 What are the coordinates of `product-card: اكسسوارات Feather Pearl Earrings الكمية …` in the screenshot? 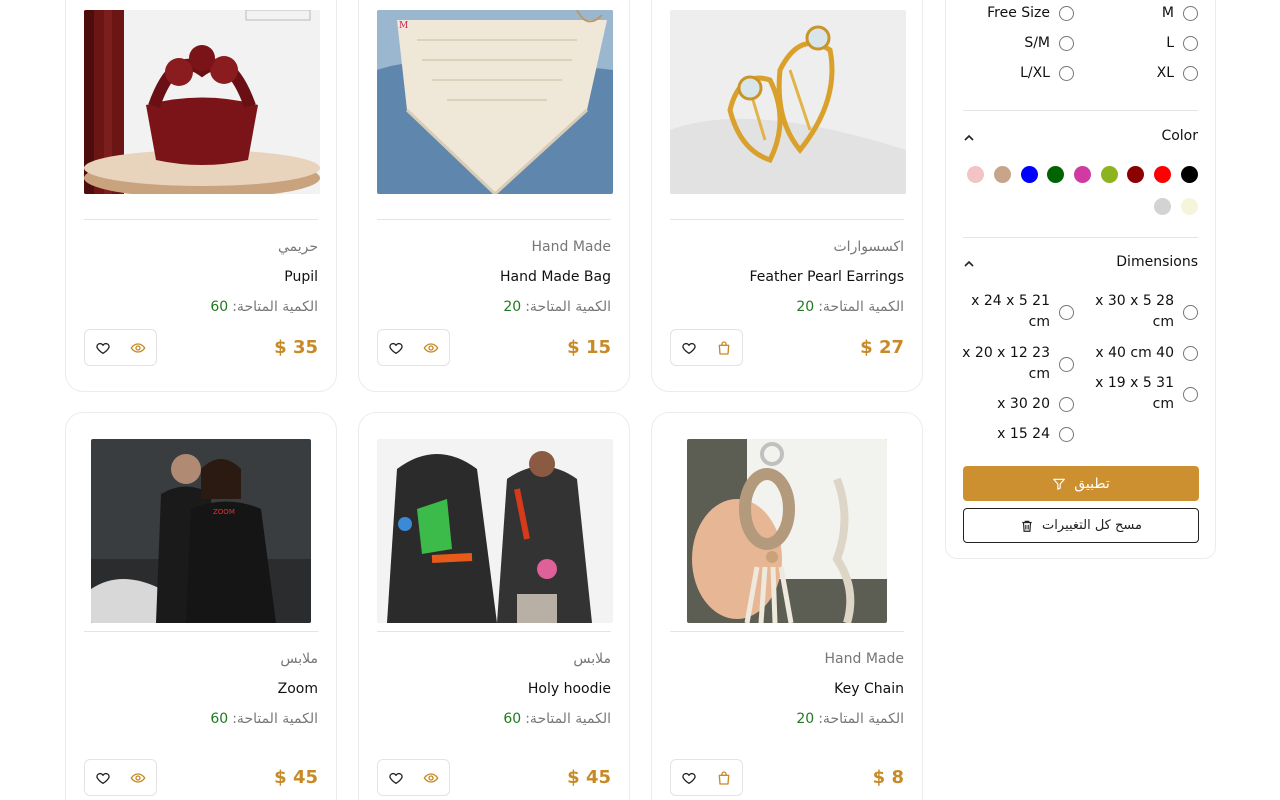 It's located at (787, 196).